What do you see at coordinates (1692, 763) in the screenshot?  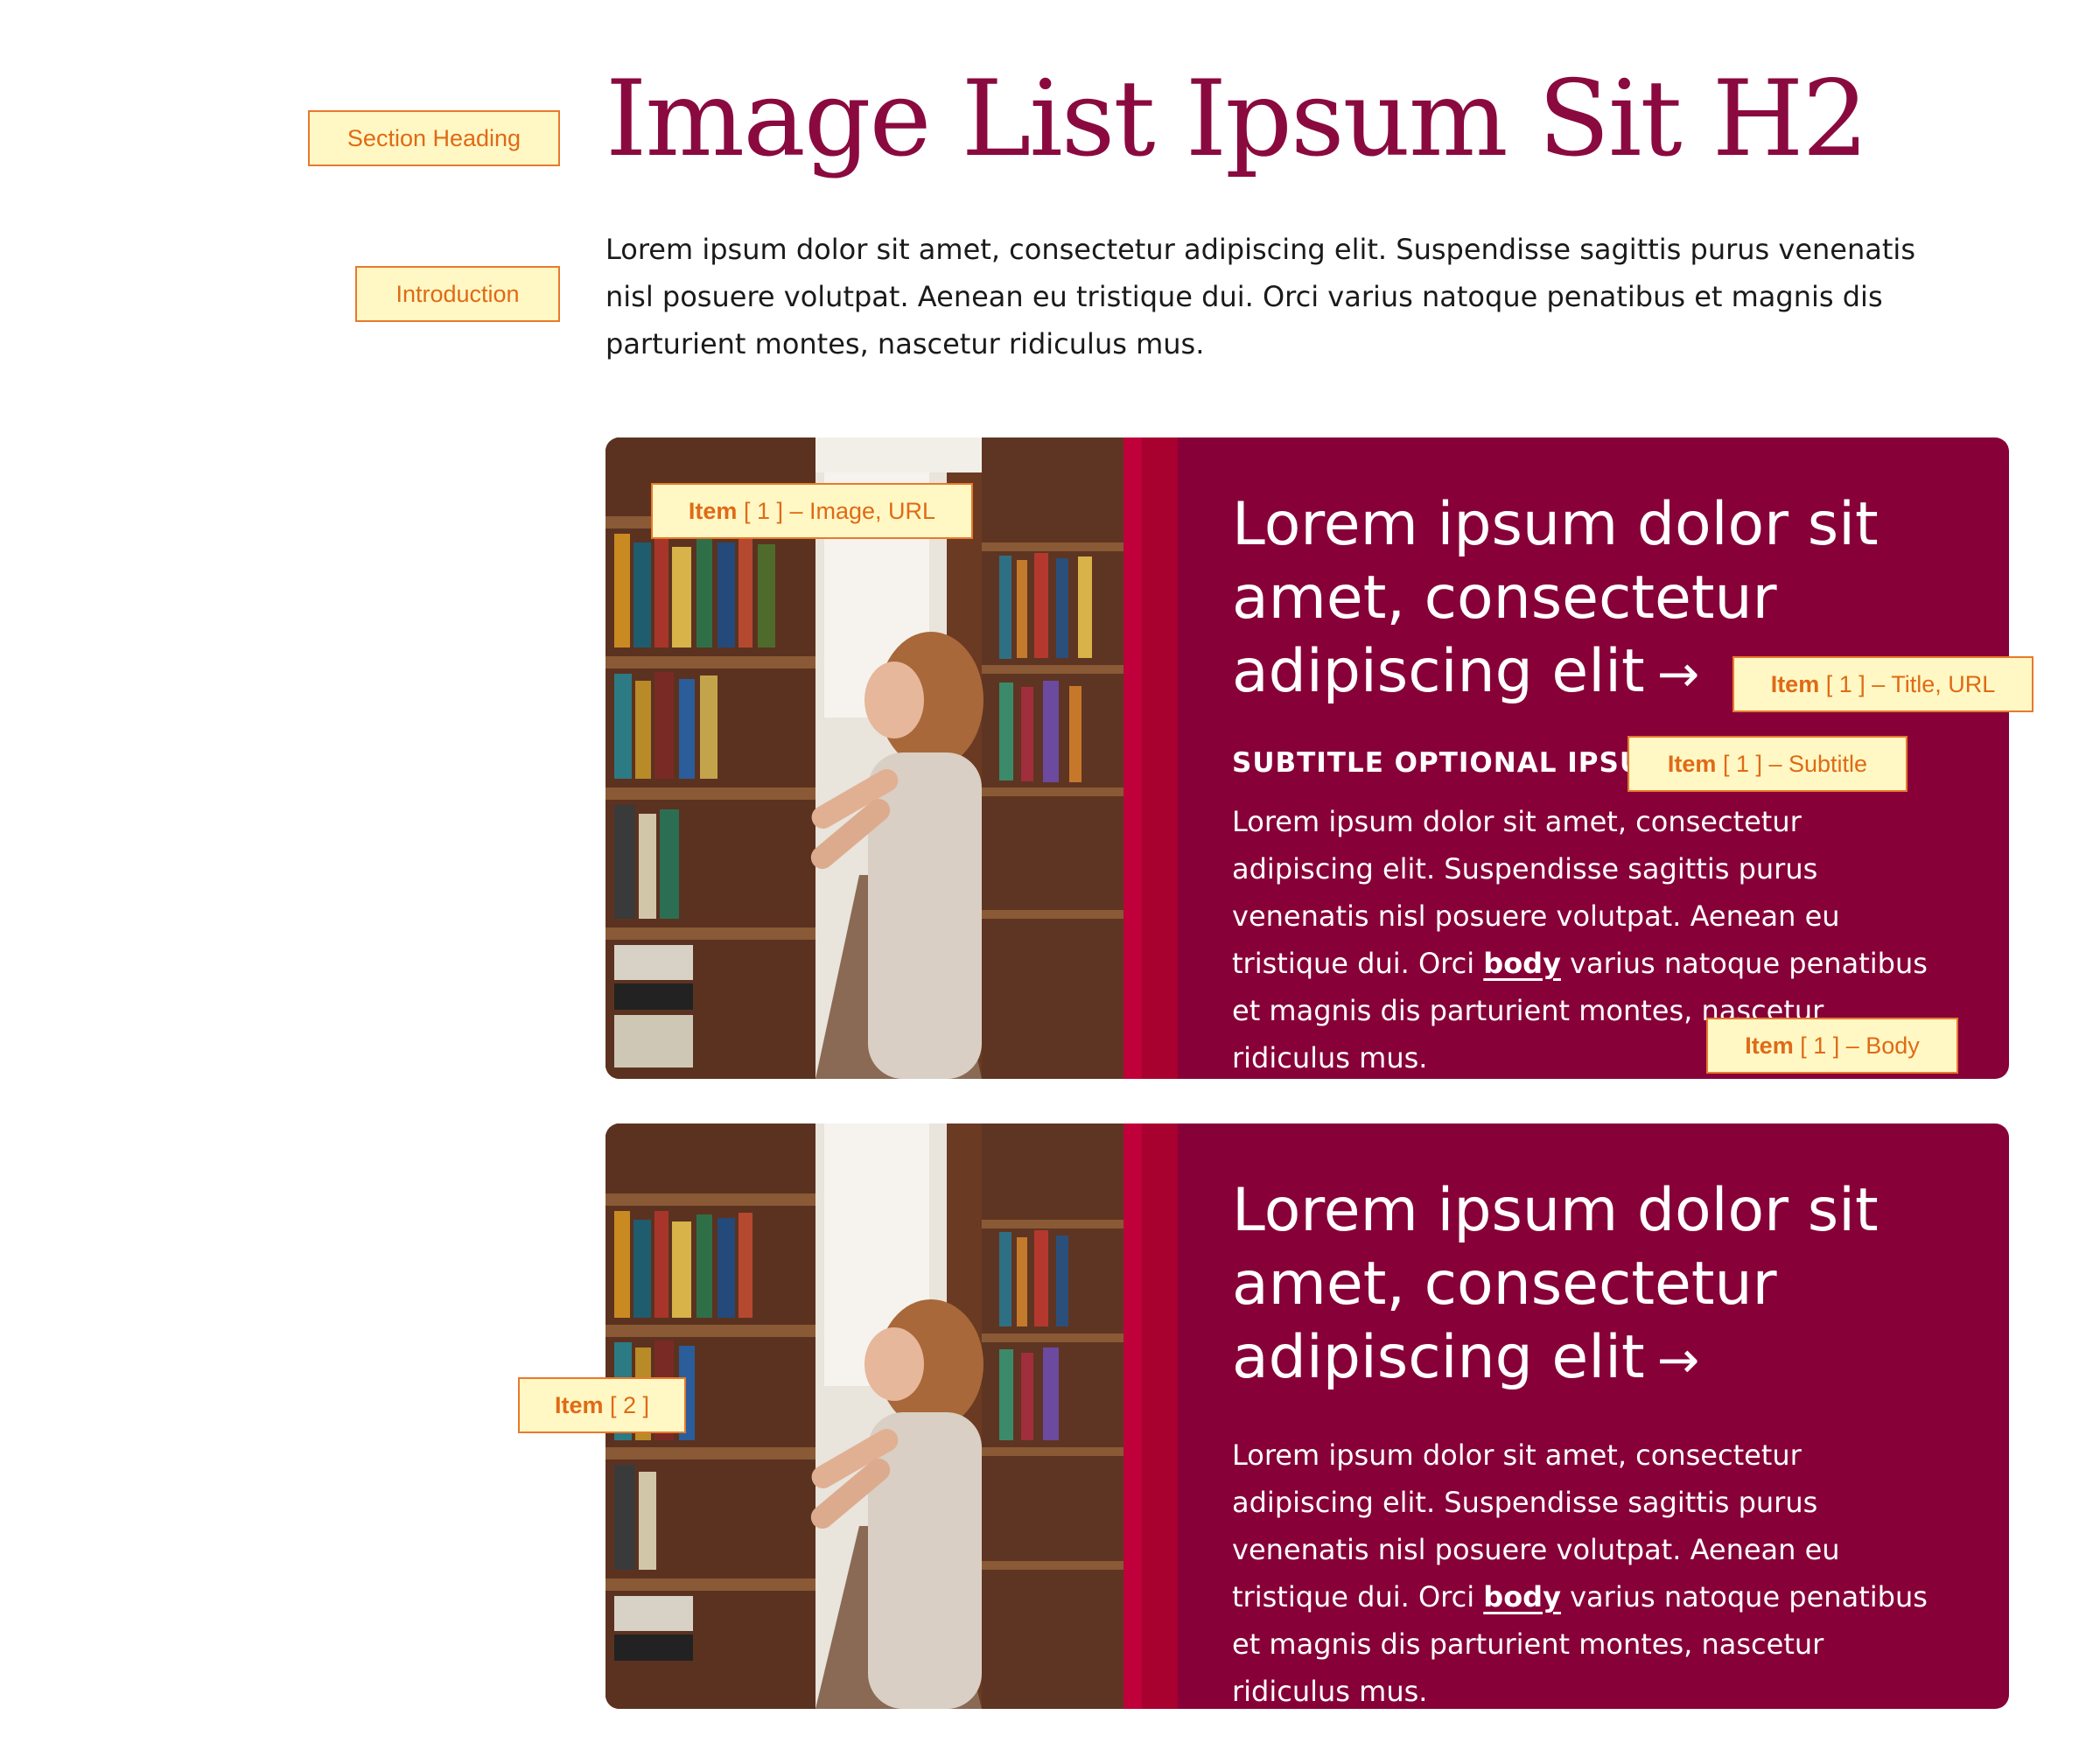 I see `annotation-item-1-subtitle-bold: Item` at bounding box center [1692, 763].